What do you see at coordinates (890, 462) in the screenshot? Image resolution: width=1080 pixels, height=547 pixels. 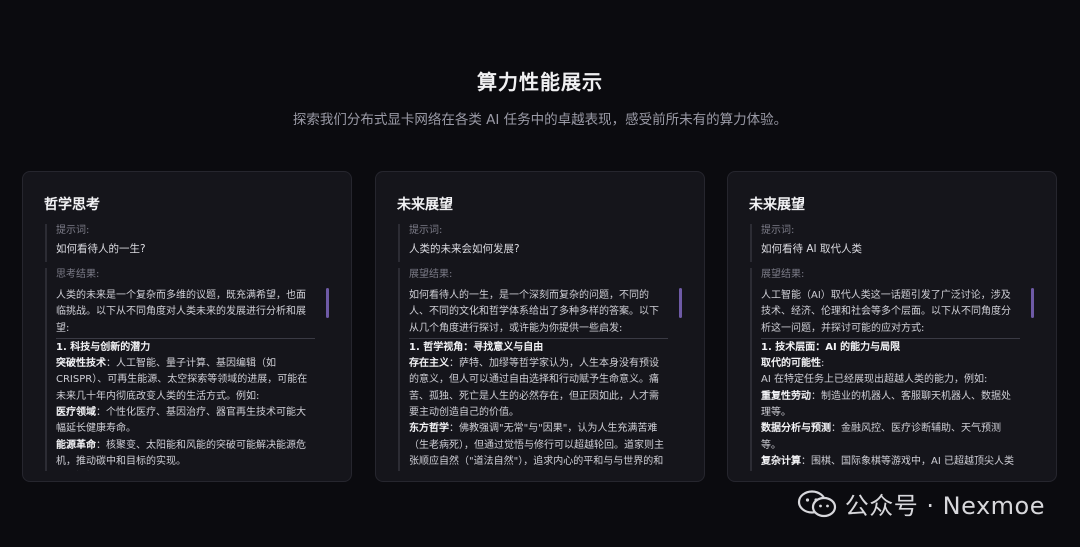 I see `result-item: 复杂计算：围棋、国际象棋等游戏中，AI 已超越顶尖人类选手。` at bounding box center [890, 462].